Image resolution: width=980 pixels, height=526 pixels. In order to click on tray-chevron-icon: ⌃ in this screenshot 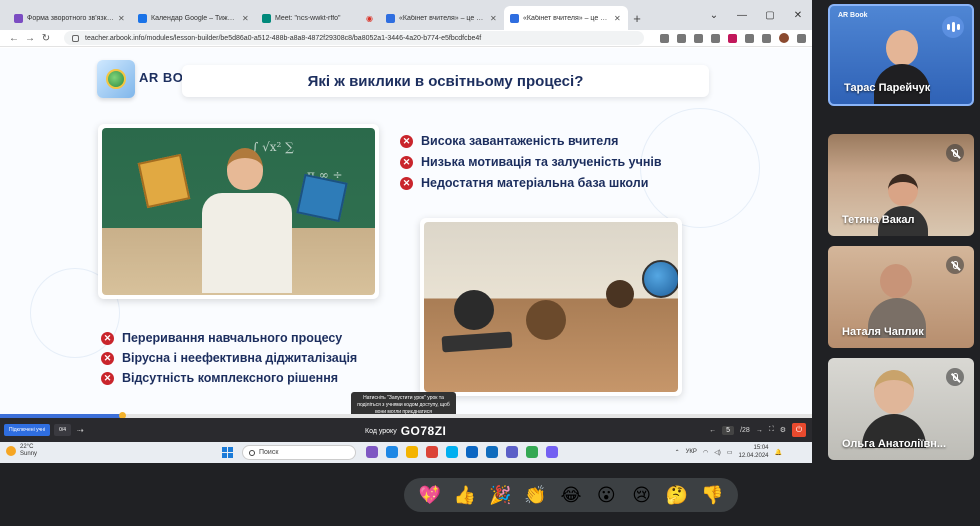, I will do `click(677, 452)`.